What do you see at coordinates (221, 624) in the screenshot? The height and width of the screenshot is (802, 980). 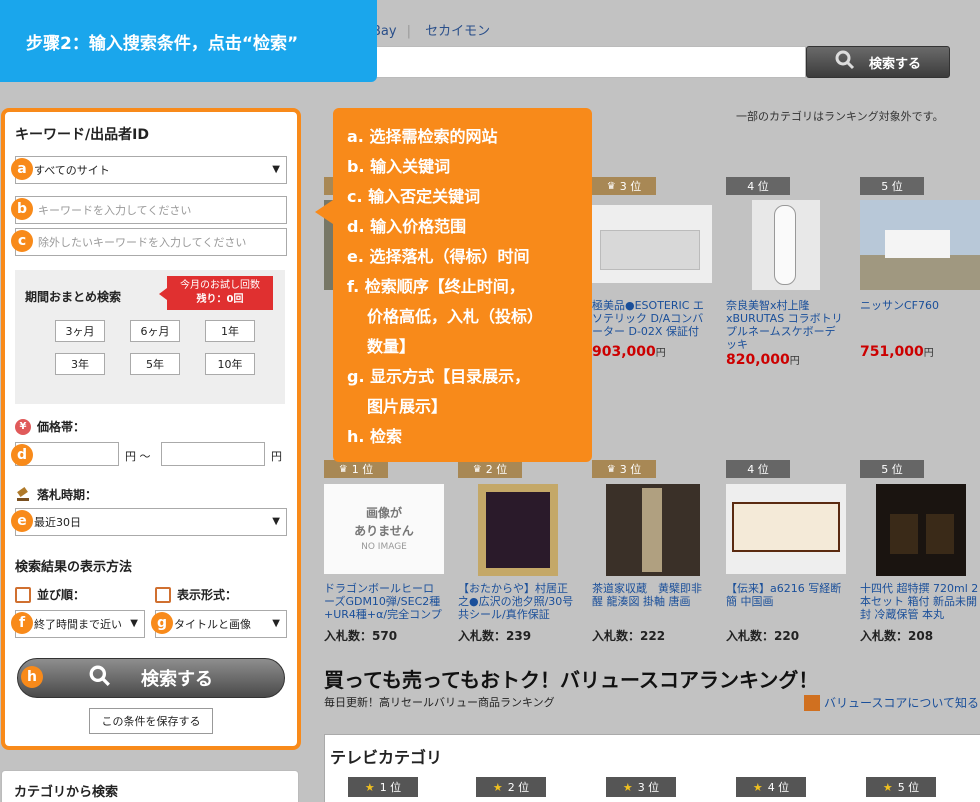 I see `view-select: タイトルと画像 ▼` at bounding box center [221, 624].